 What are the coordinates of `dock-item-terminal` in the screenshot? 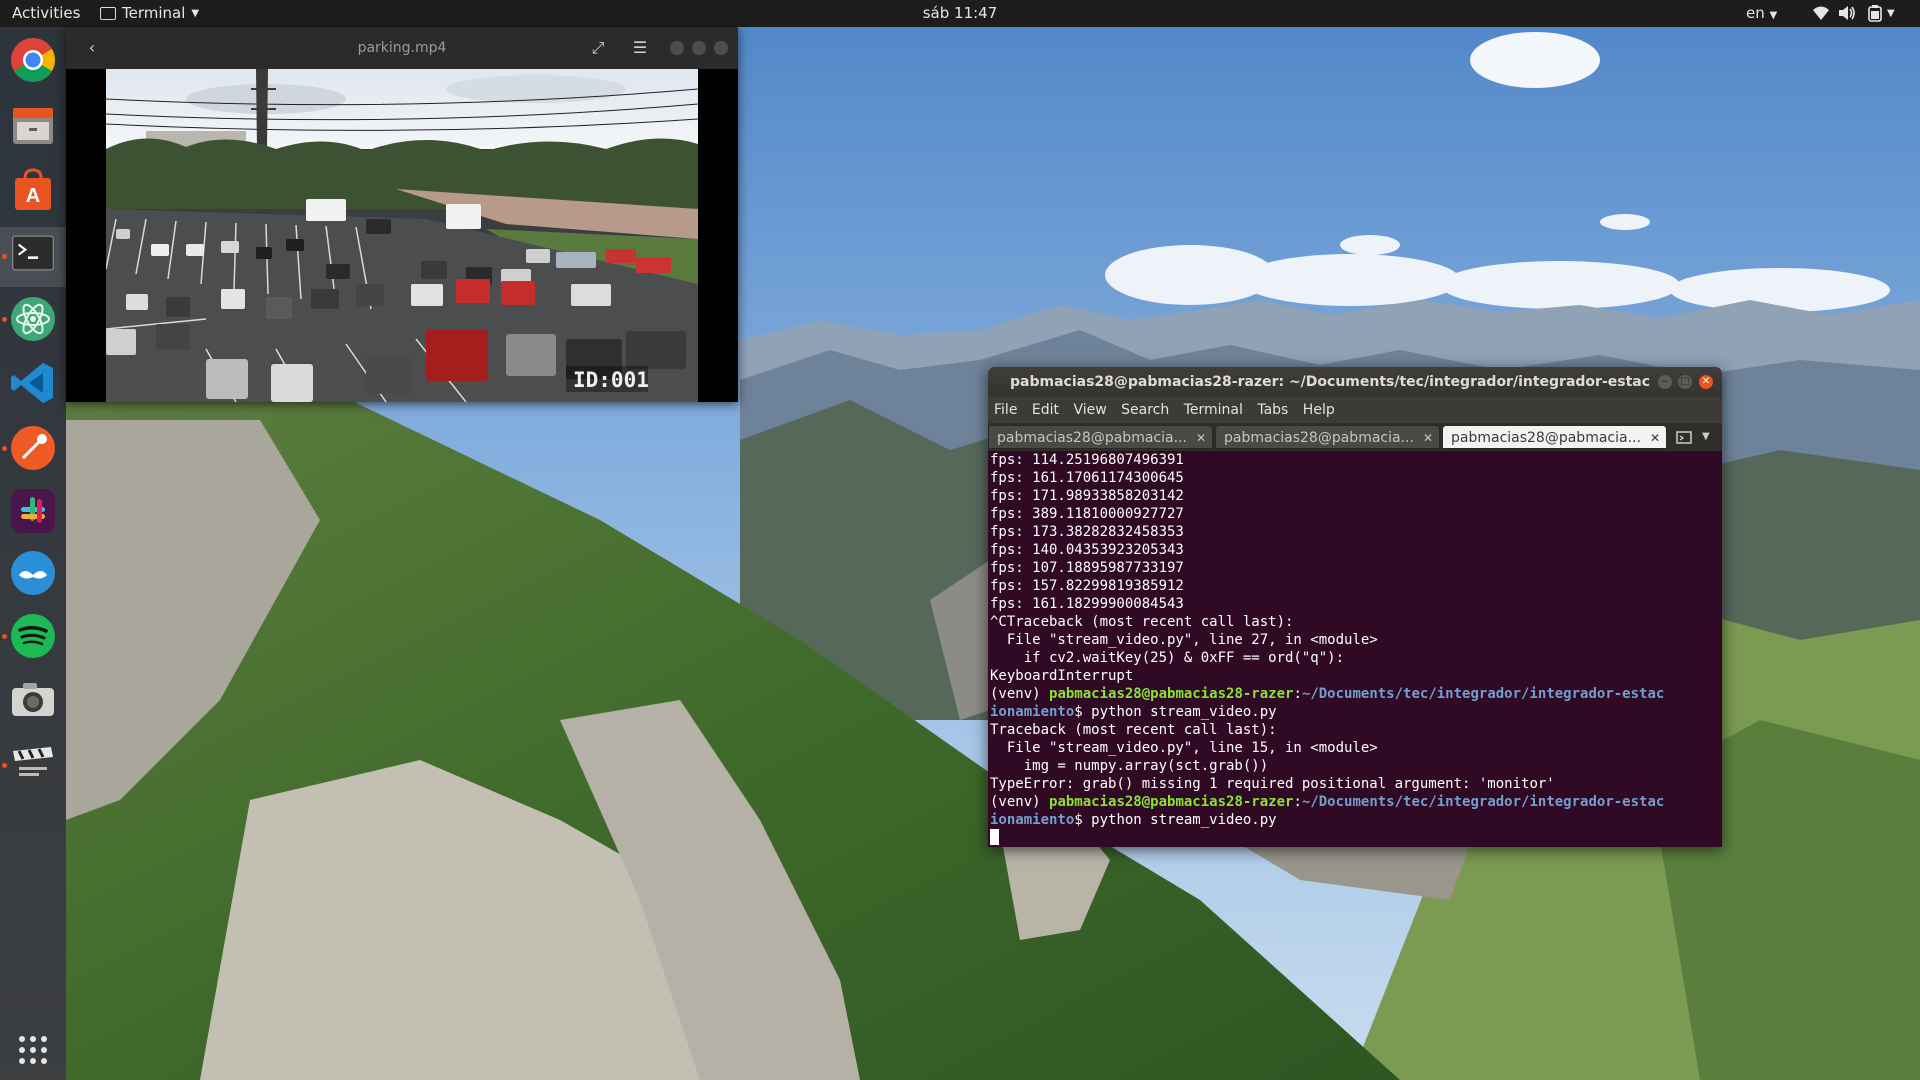 It's located at (33, 257).